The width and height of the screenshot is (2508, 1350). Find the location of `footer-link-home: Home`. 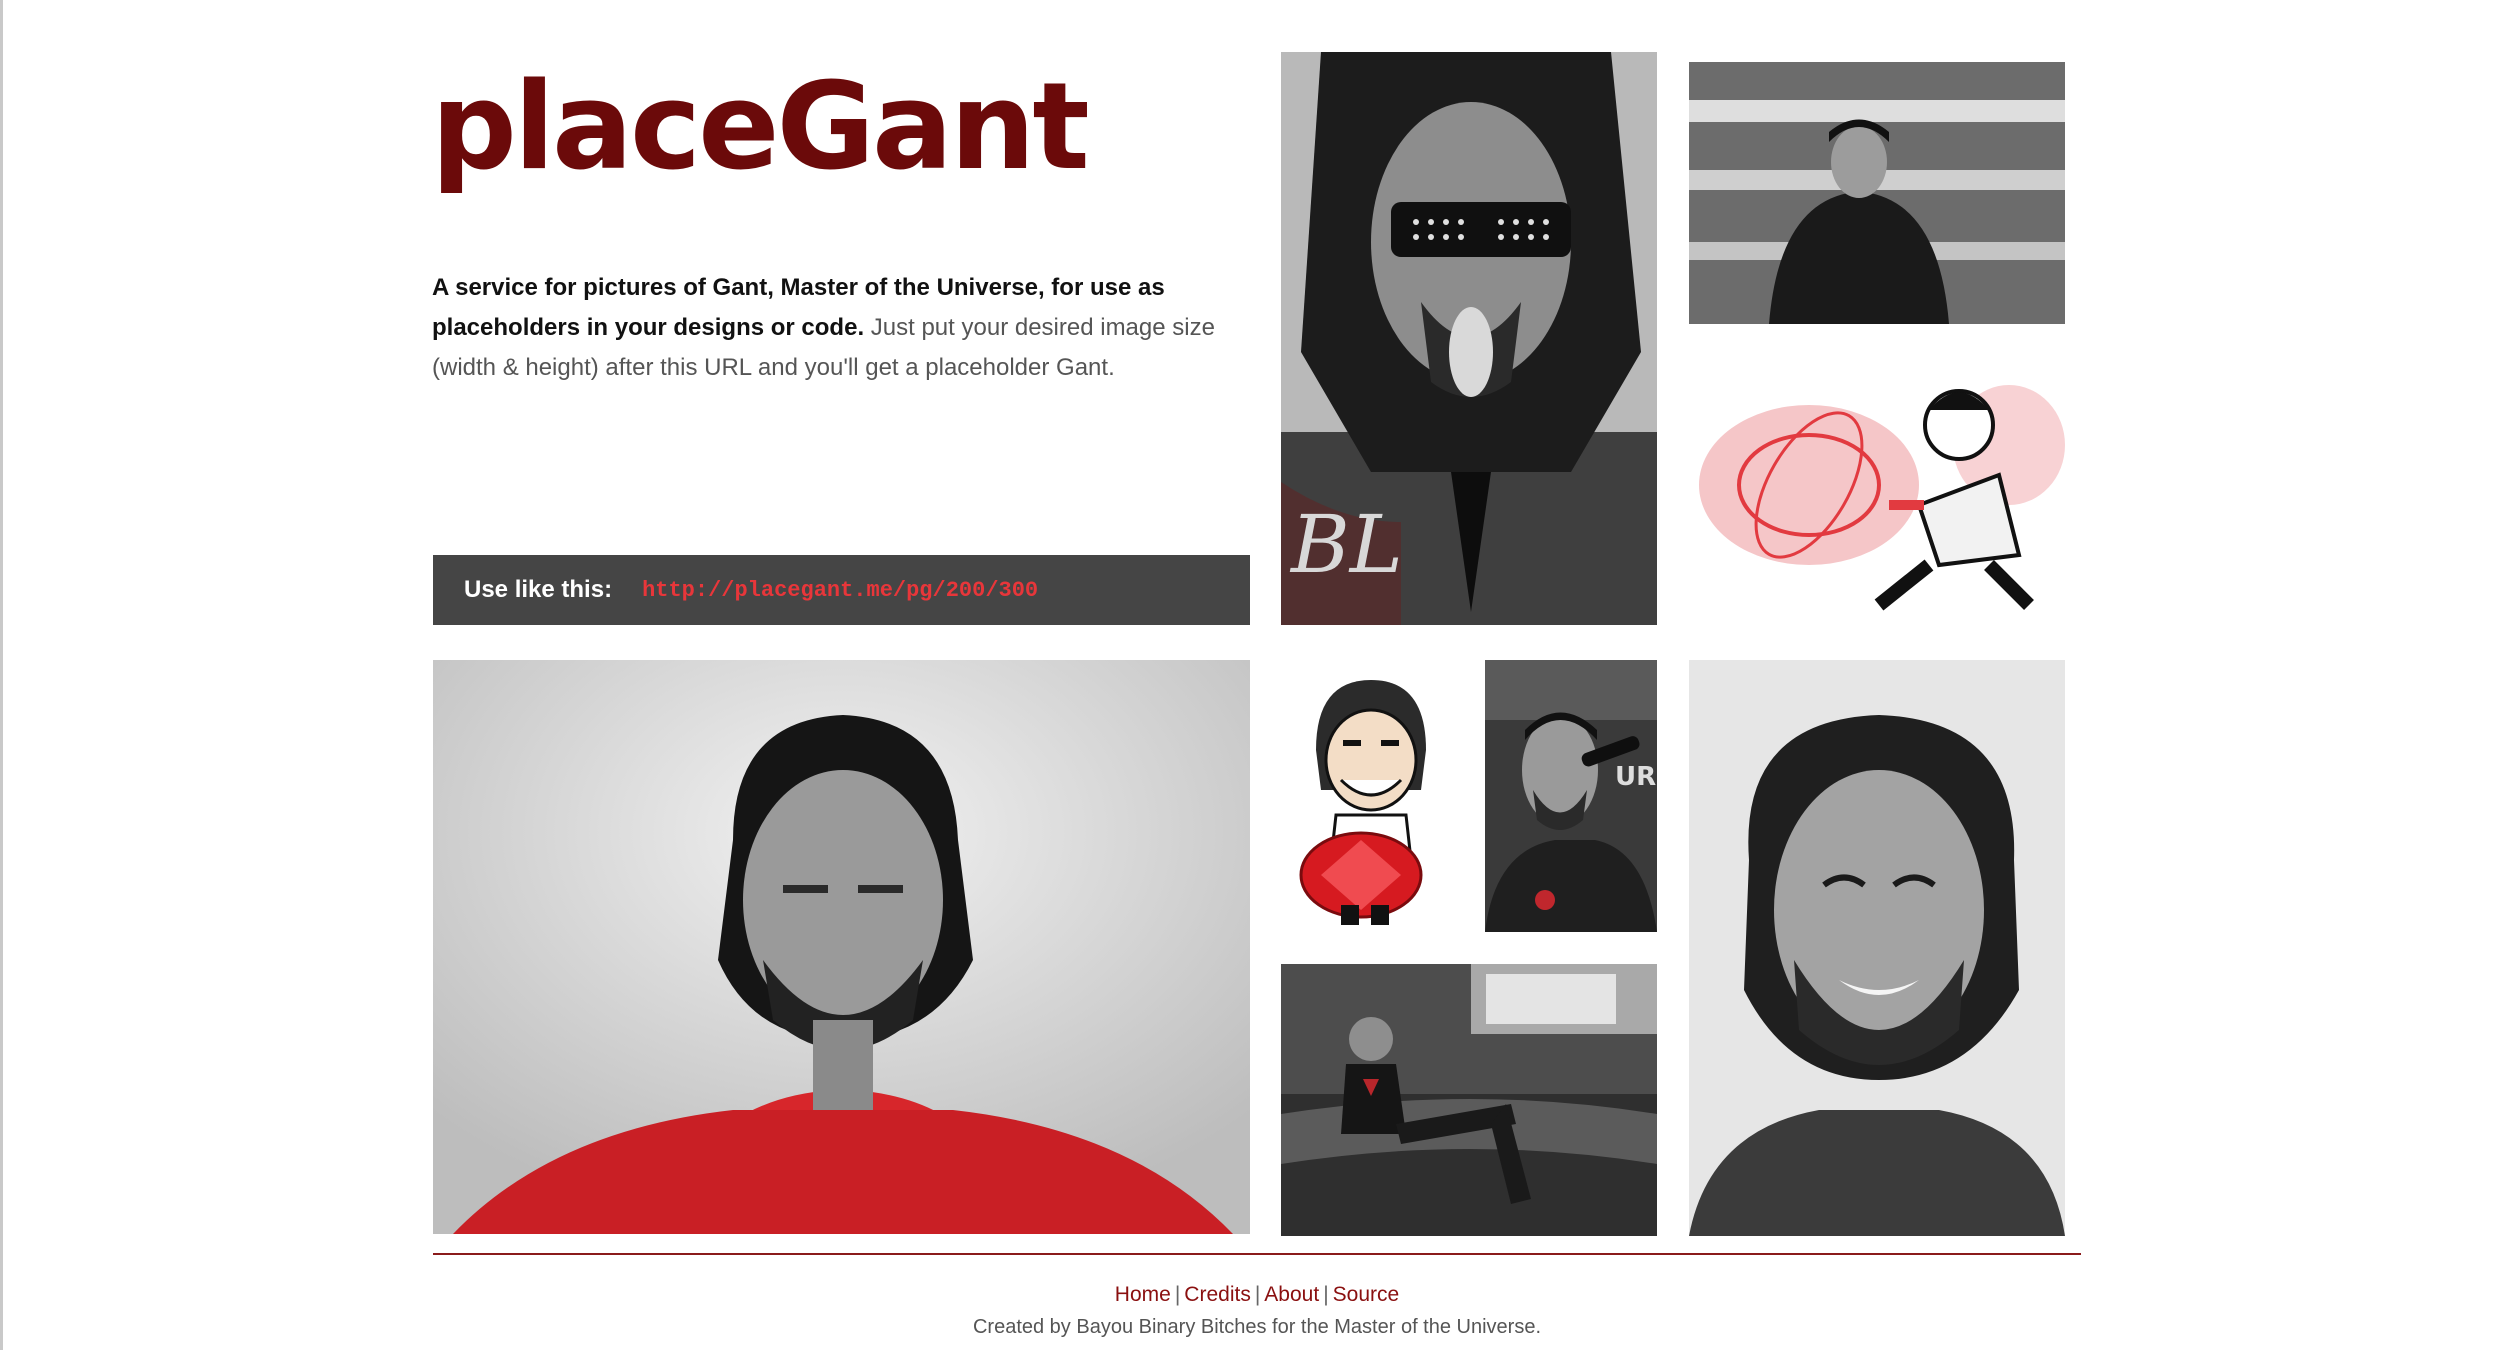

footer-link-home: Home is located at coordinates (1143, 1294).